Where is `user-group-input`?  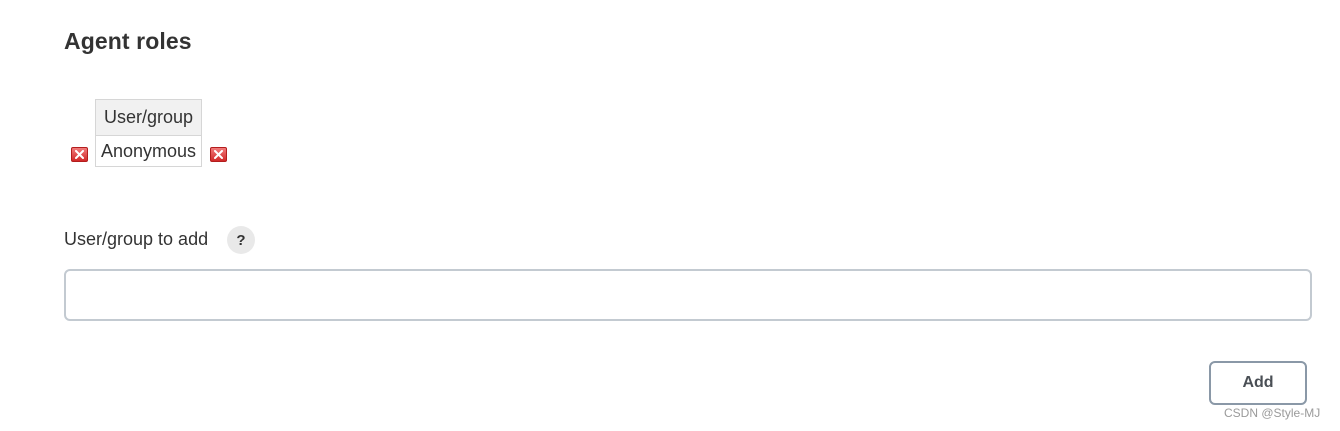 user-group-input is located at coordinates (688, 295).